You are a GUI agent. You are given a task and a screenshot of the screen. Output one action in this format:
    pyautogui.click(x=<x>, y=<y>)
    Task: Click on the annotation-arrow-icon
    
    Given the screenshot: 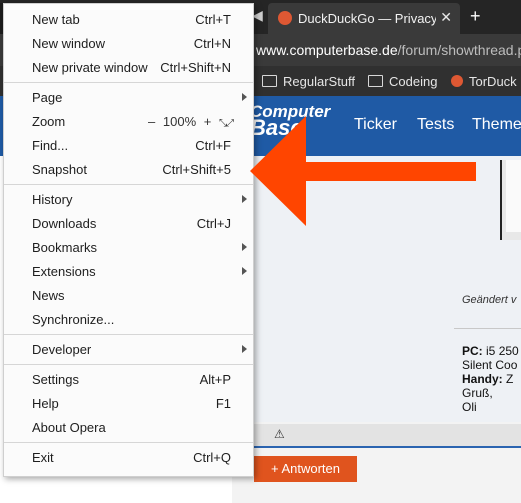 What is the action you would take?
    pyautogui.click(x=363, y=171)
    